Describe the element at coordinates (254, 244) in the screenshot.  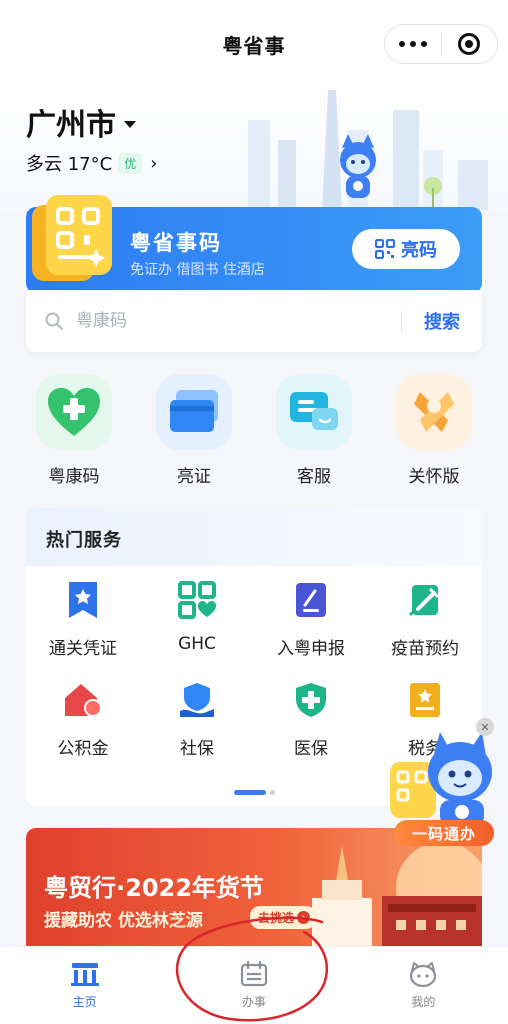
I see `yue-code-card: 粤省事码 免证办 借图书 住酒店 亮码` at that location.